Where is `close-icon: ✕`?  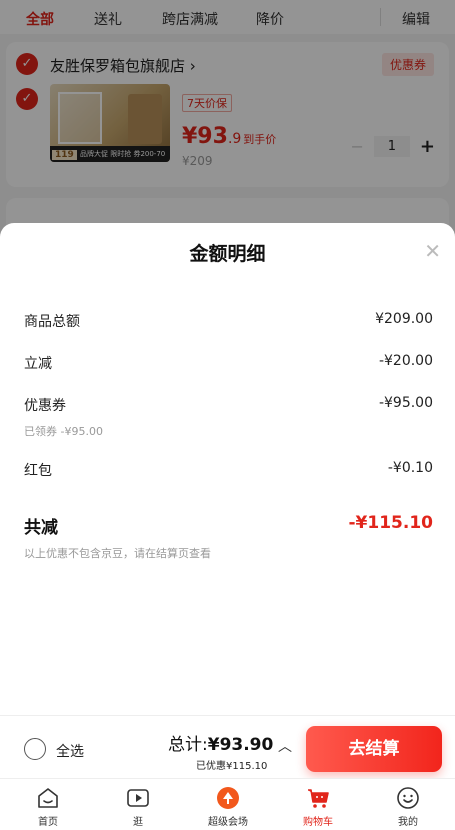
close-icon: ✕ is located at coordinates (432, 251).